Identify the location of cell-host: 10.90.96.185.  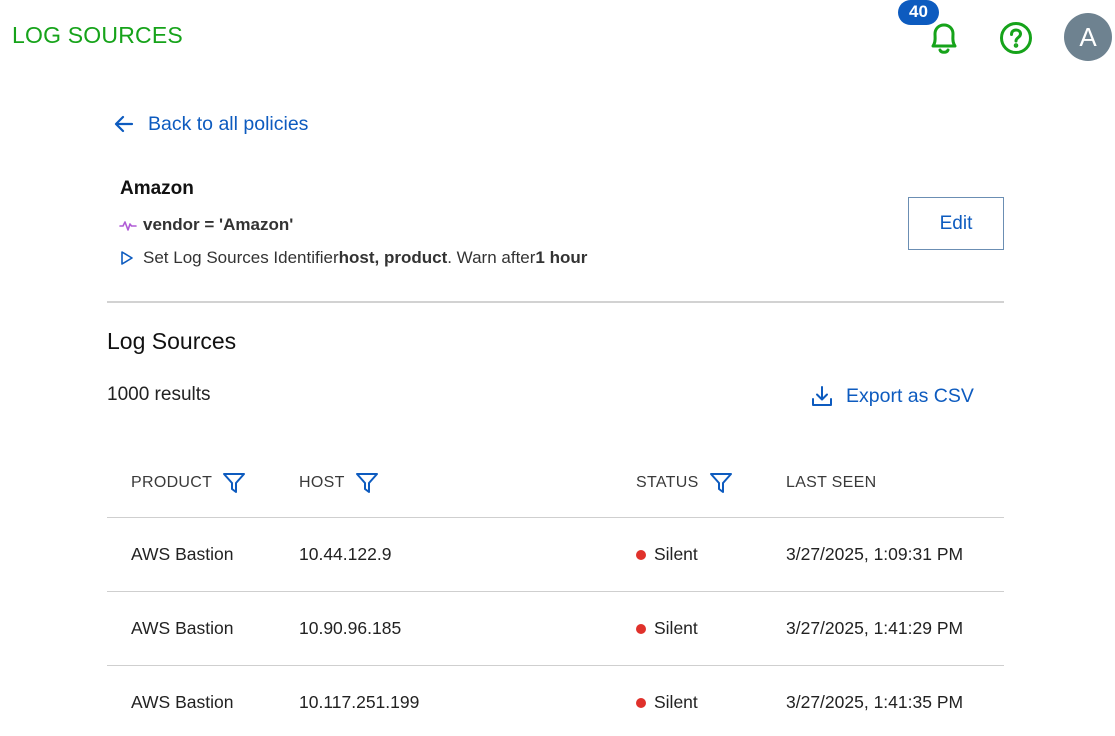
(350, 628).